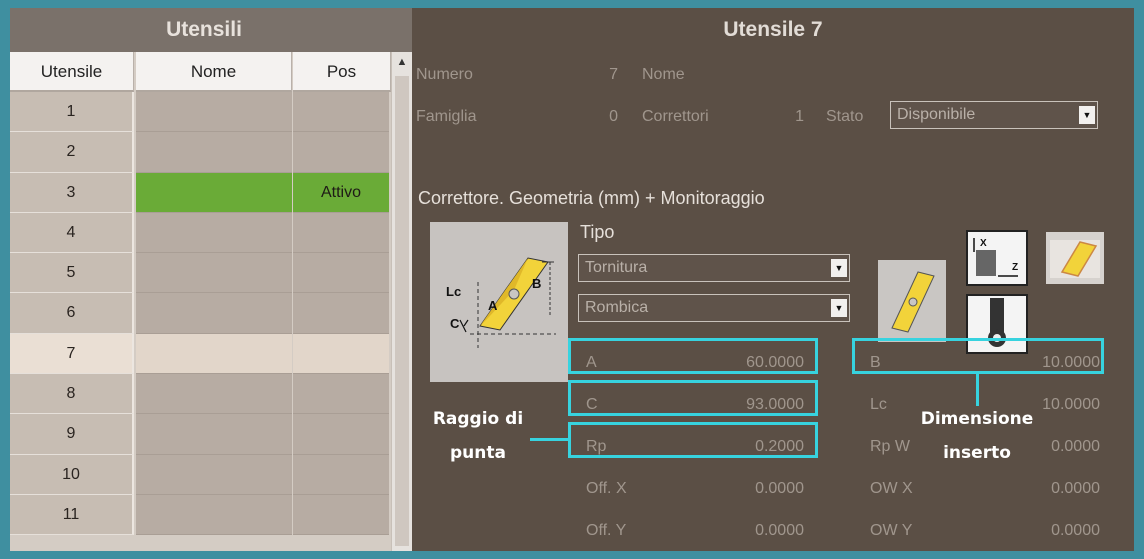 This screenshot has height=559, width=1144. I want to click on tool-number-cell: 4, so click(72, 233).